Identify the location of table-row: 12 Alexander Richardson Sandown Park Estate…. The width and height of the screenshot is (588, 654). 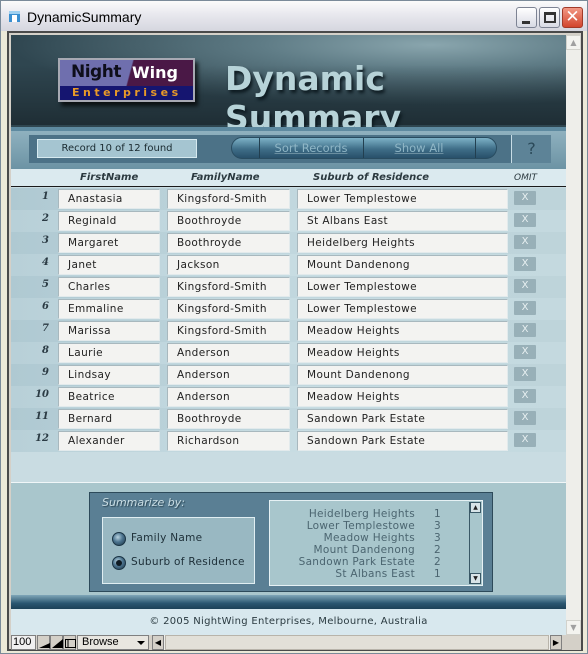
(288, 441).